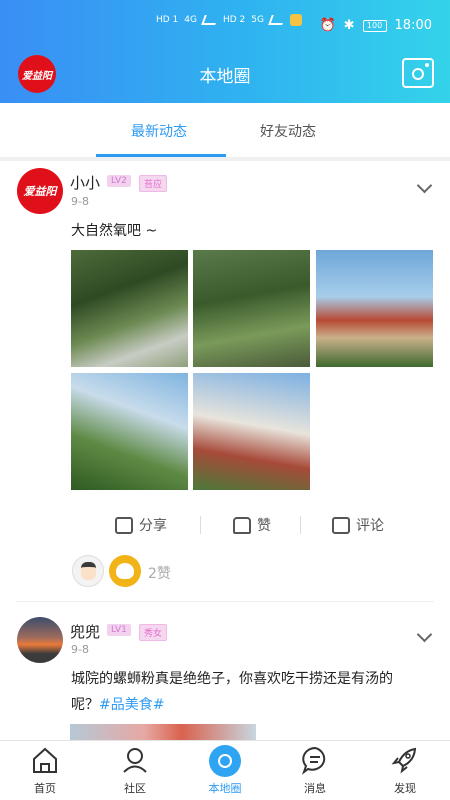  I want to click on signal-icon, so click(210, 20).